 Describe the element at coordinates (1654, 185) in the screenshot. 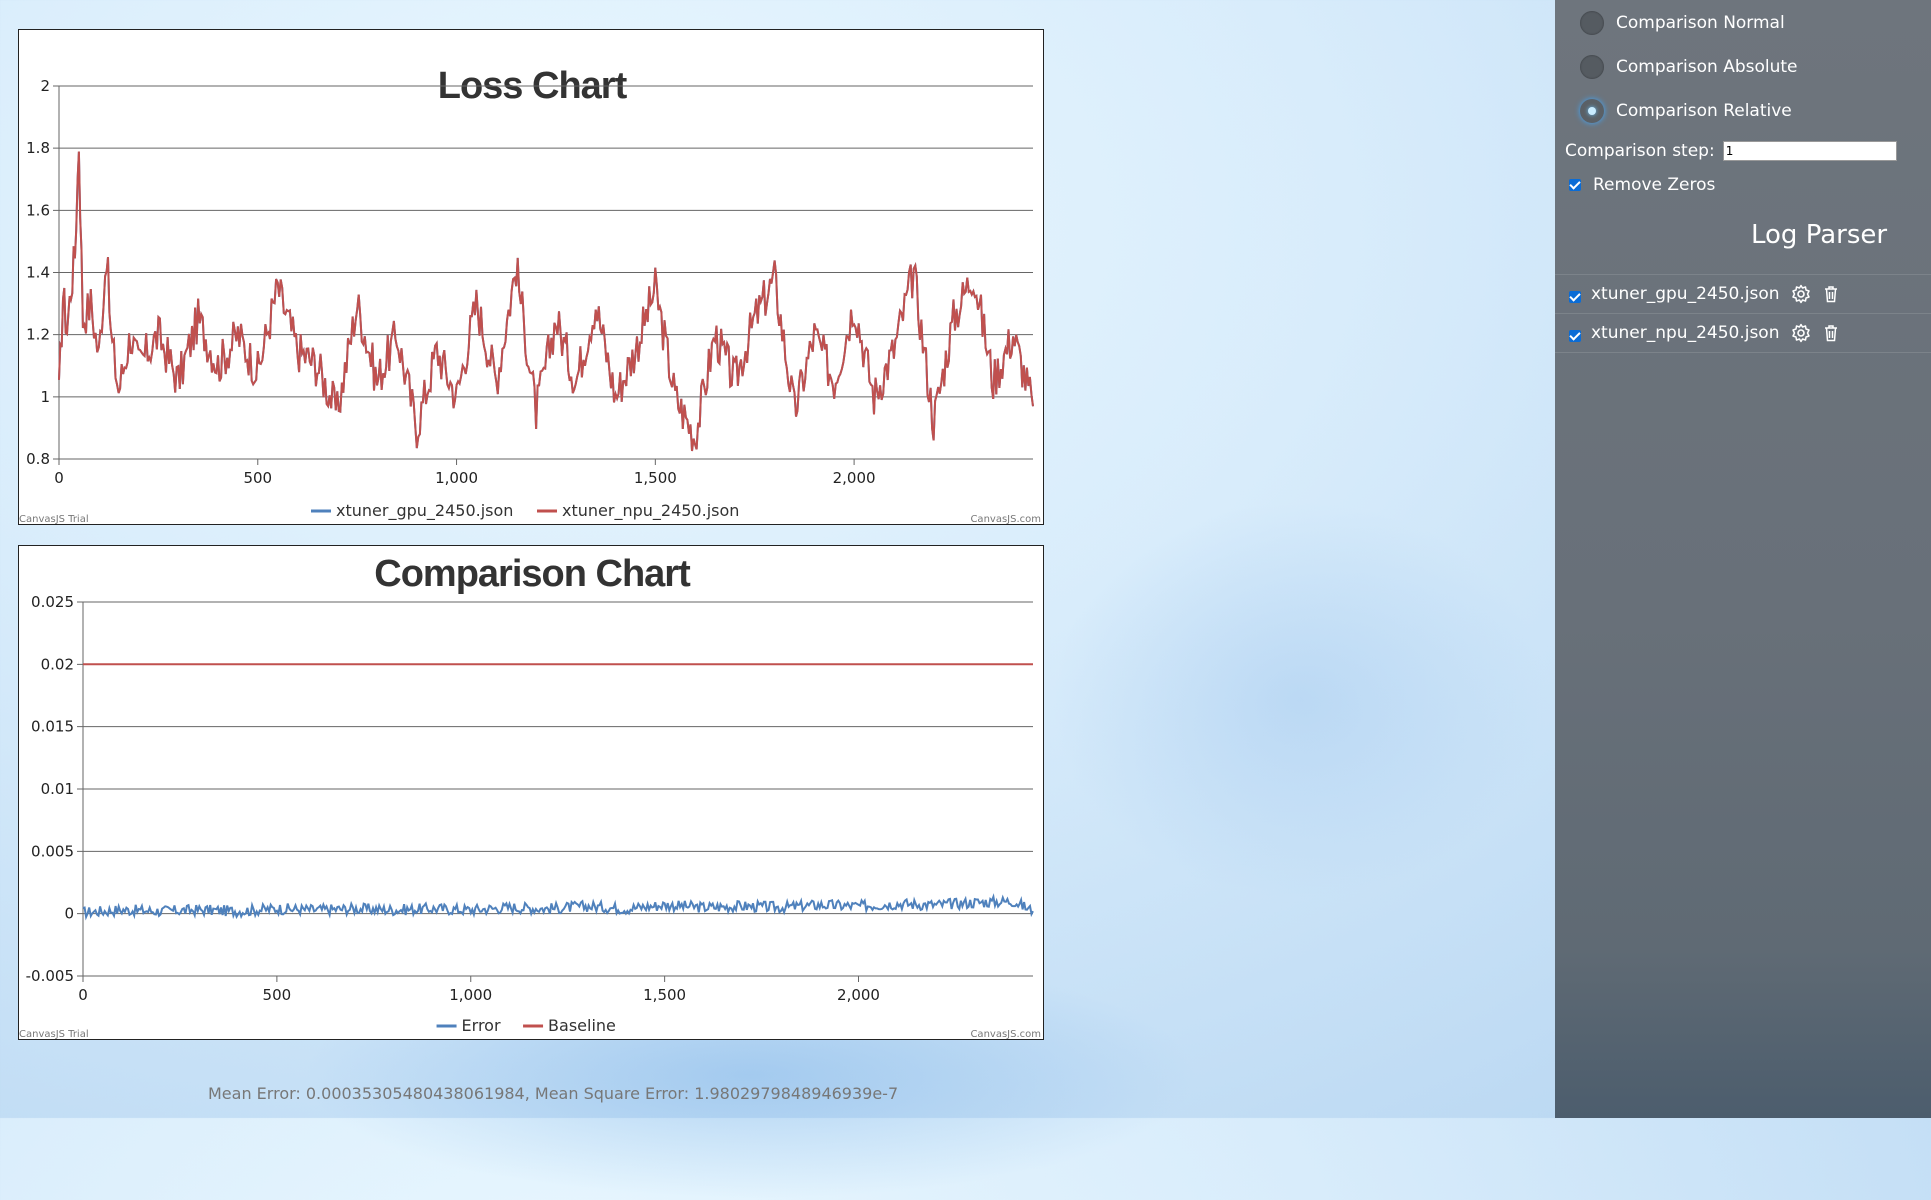

I see `remove-zeros-label: Remove Zeros` at that location.